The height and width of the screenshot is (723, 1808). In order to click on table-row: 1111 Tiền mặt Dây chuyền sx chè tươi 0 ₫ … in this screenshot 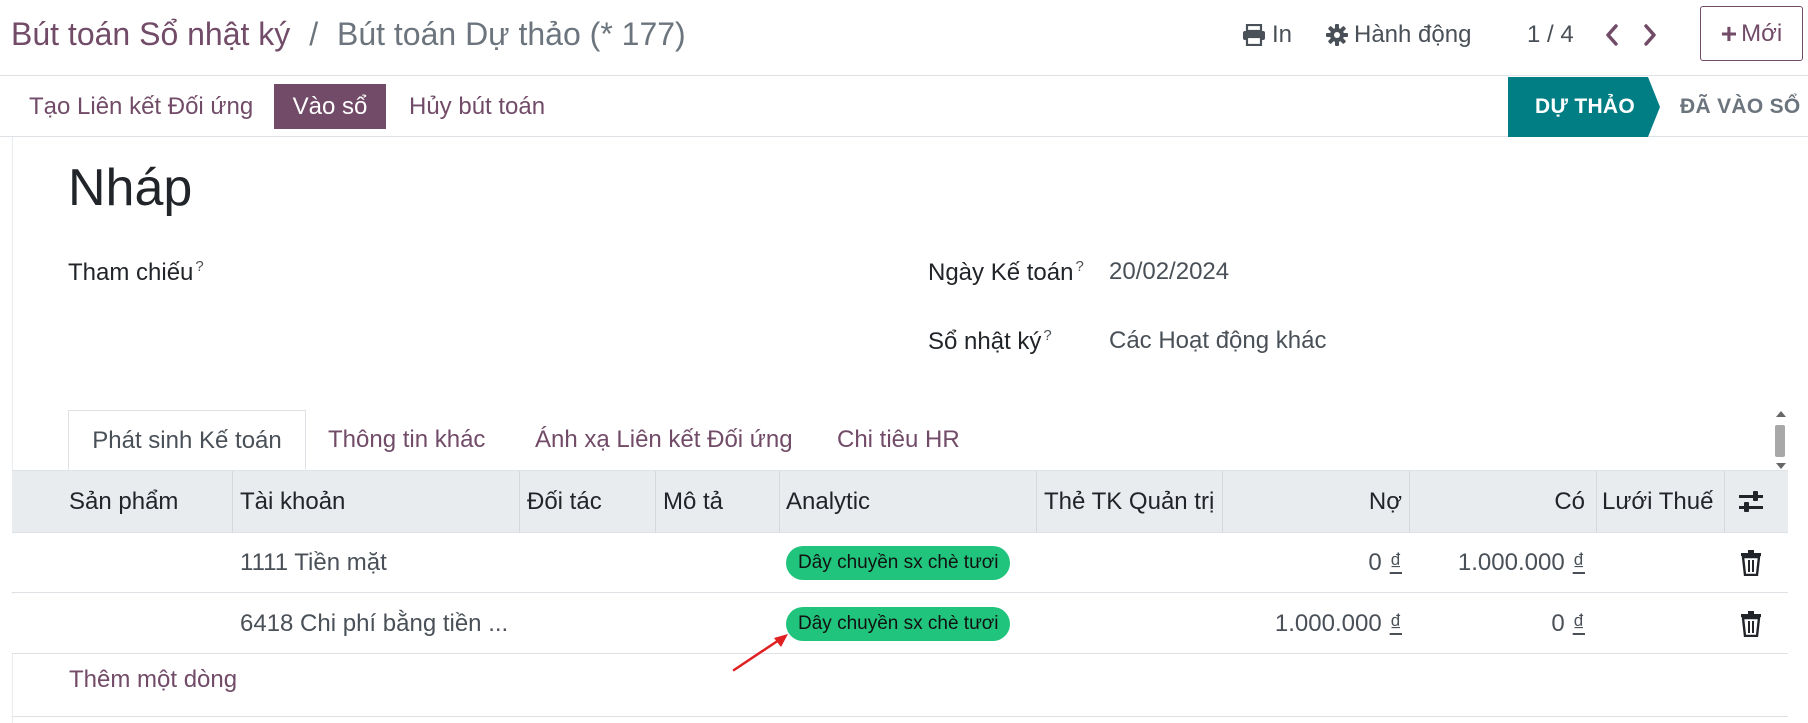, I will do `click(900, 563)`.